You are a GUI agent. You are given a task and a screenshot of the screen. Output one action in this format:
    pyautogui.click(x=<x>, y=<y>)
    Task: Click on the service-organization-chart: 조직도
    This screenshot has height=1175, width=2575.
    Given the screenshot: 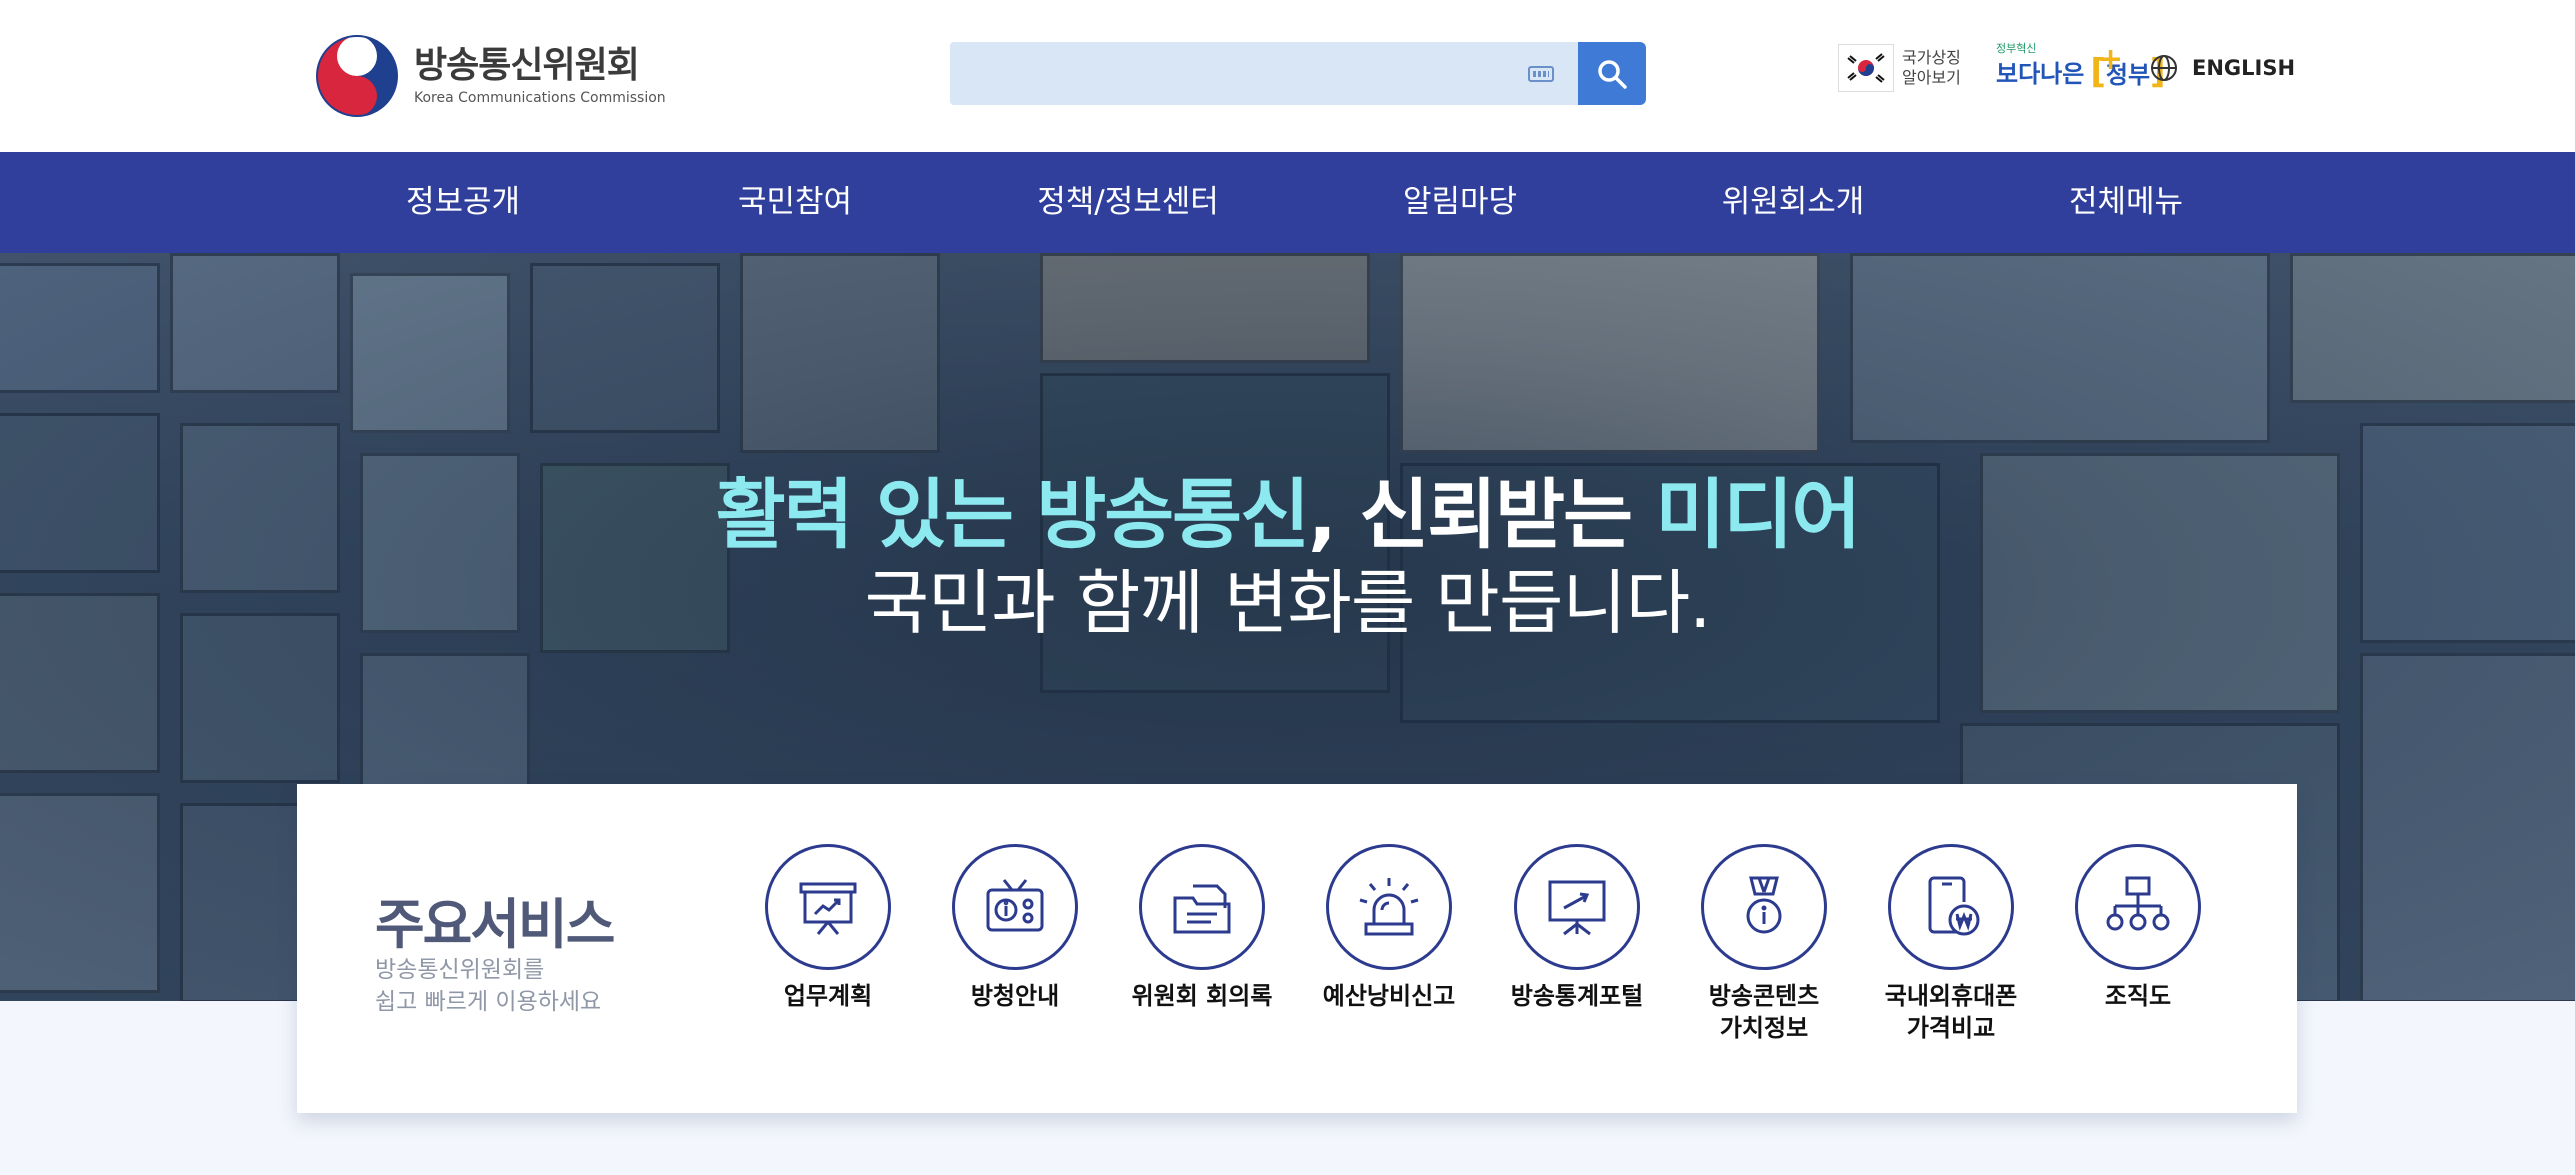 What is the action you would take?
    pyautogui.click(x=2138, y=928)
    